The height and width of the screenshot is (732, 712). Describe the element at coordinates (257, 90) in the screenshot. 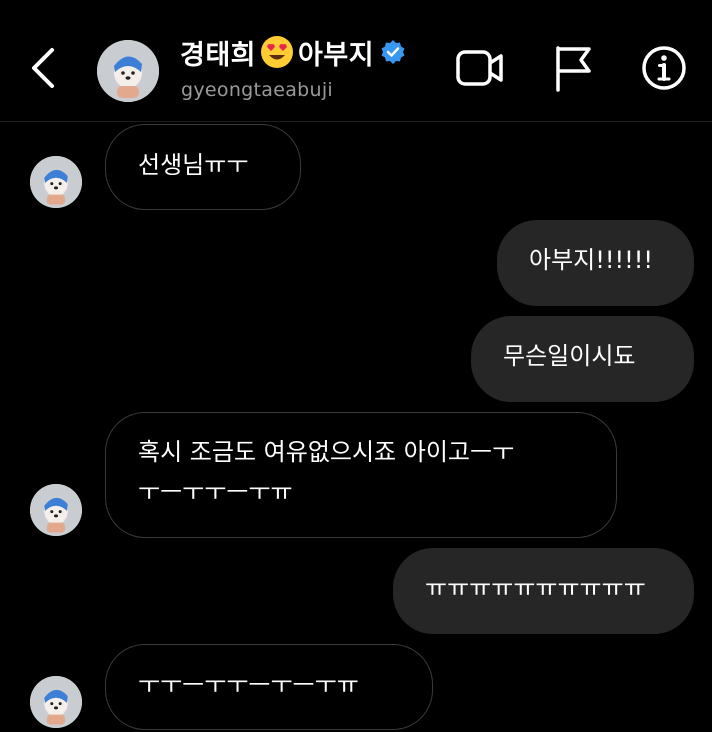

I see `contact-username: gyeongtaeabuji` at that location.